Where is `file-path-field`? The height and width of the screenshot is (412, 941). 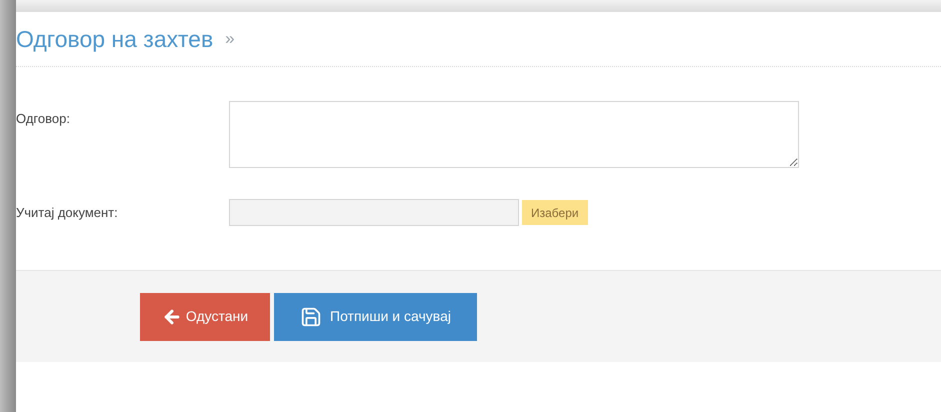
file-path-field is located at coordinates (374, 212).